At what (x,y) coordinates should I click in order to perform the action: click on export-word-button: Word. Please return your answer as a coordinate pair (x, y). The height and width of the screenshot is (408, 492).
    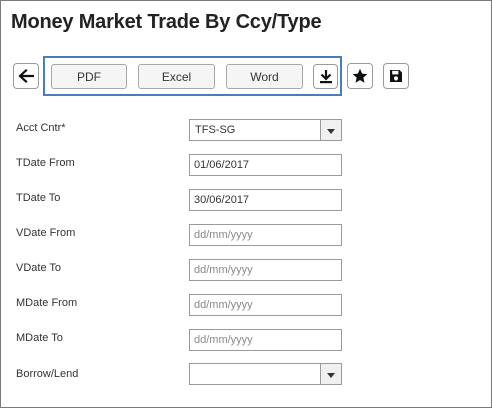
    Looking at the image, I should click on (264, 76).